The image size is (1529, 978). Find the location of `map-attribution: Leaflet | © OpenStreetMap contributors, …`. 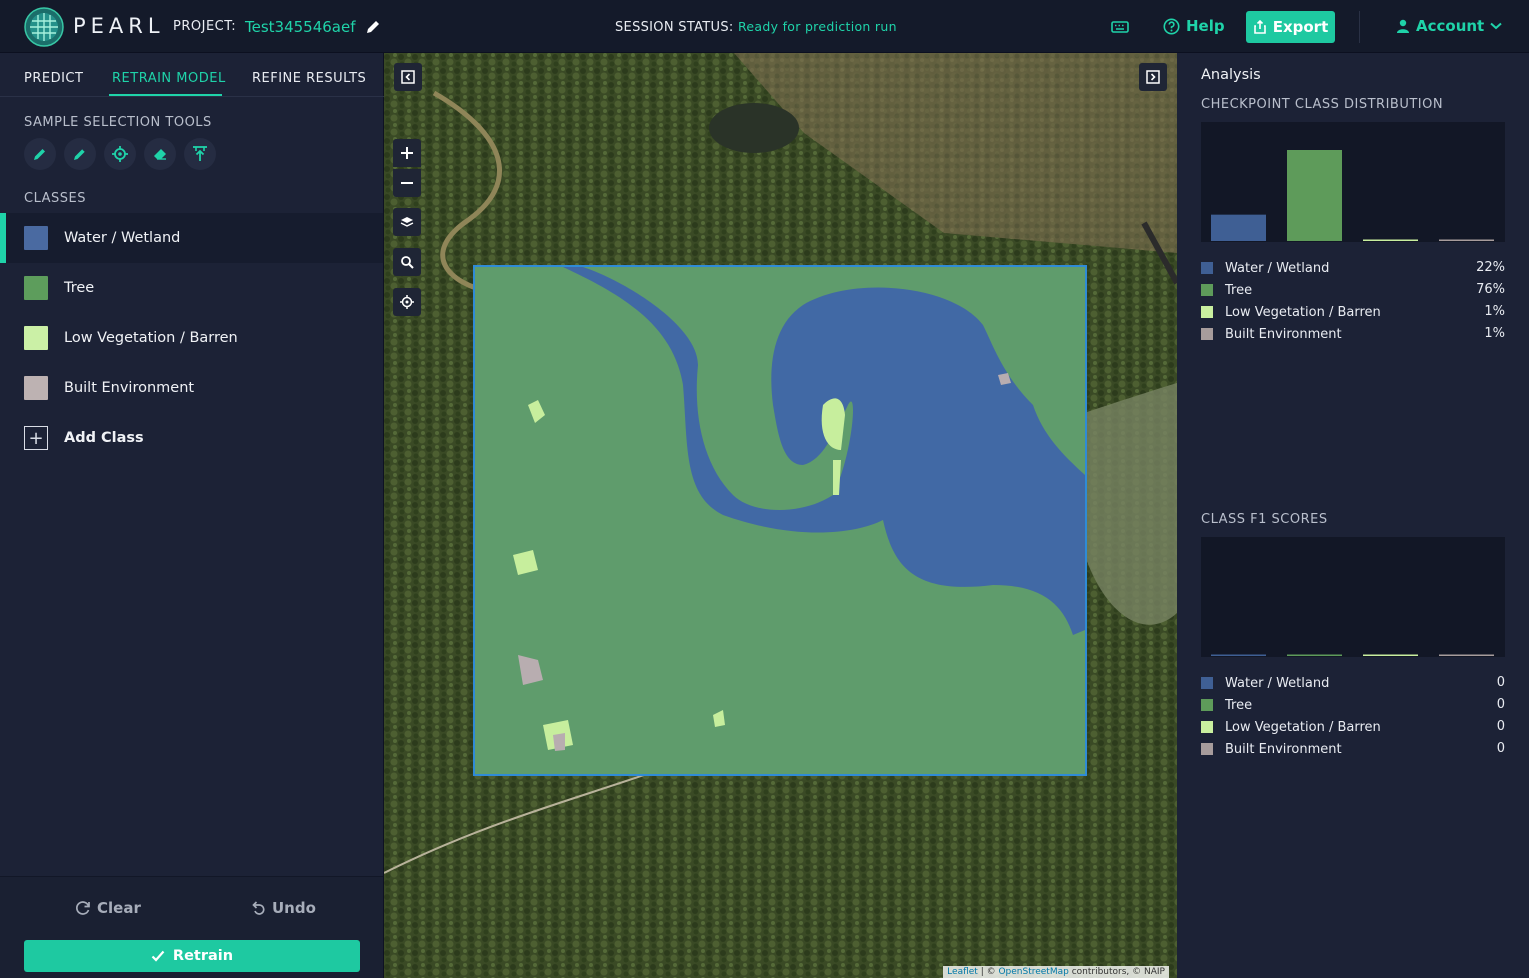

map-attribution: Leaflet | © OpenStreetMap contributors, … is located at coordinates (1056, 972).